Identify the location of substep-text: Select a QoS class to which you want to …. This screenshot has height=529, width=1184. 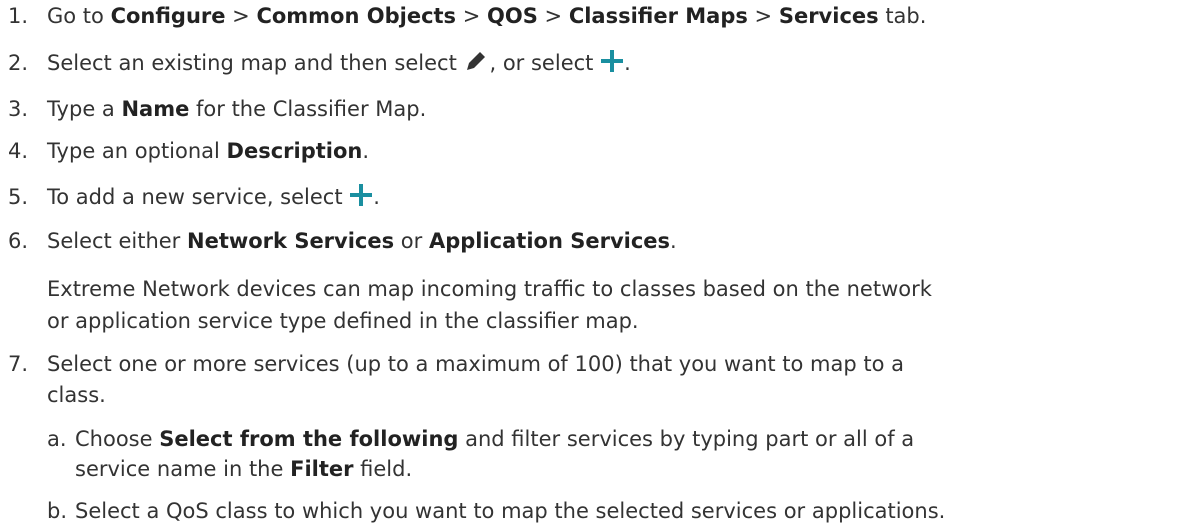
(510, 511).